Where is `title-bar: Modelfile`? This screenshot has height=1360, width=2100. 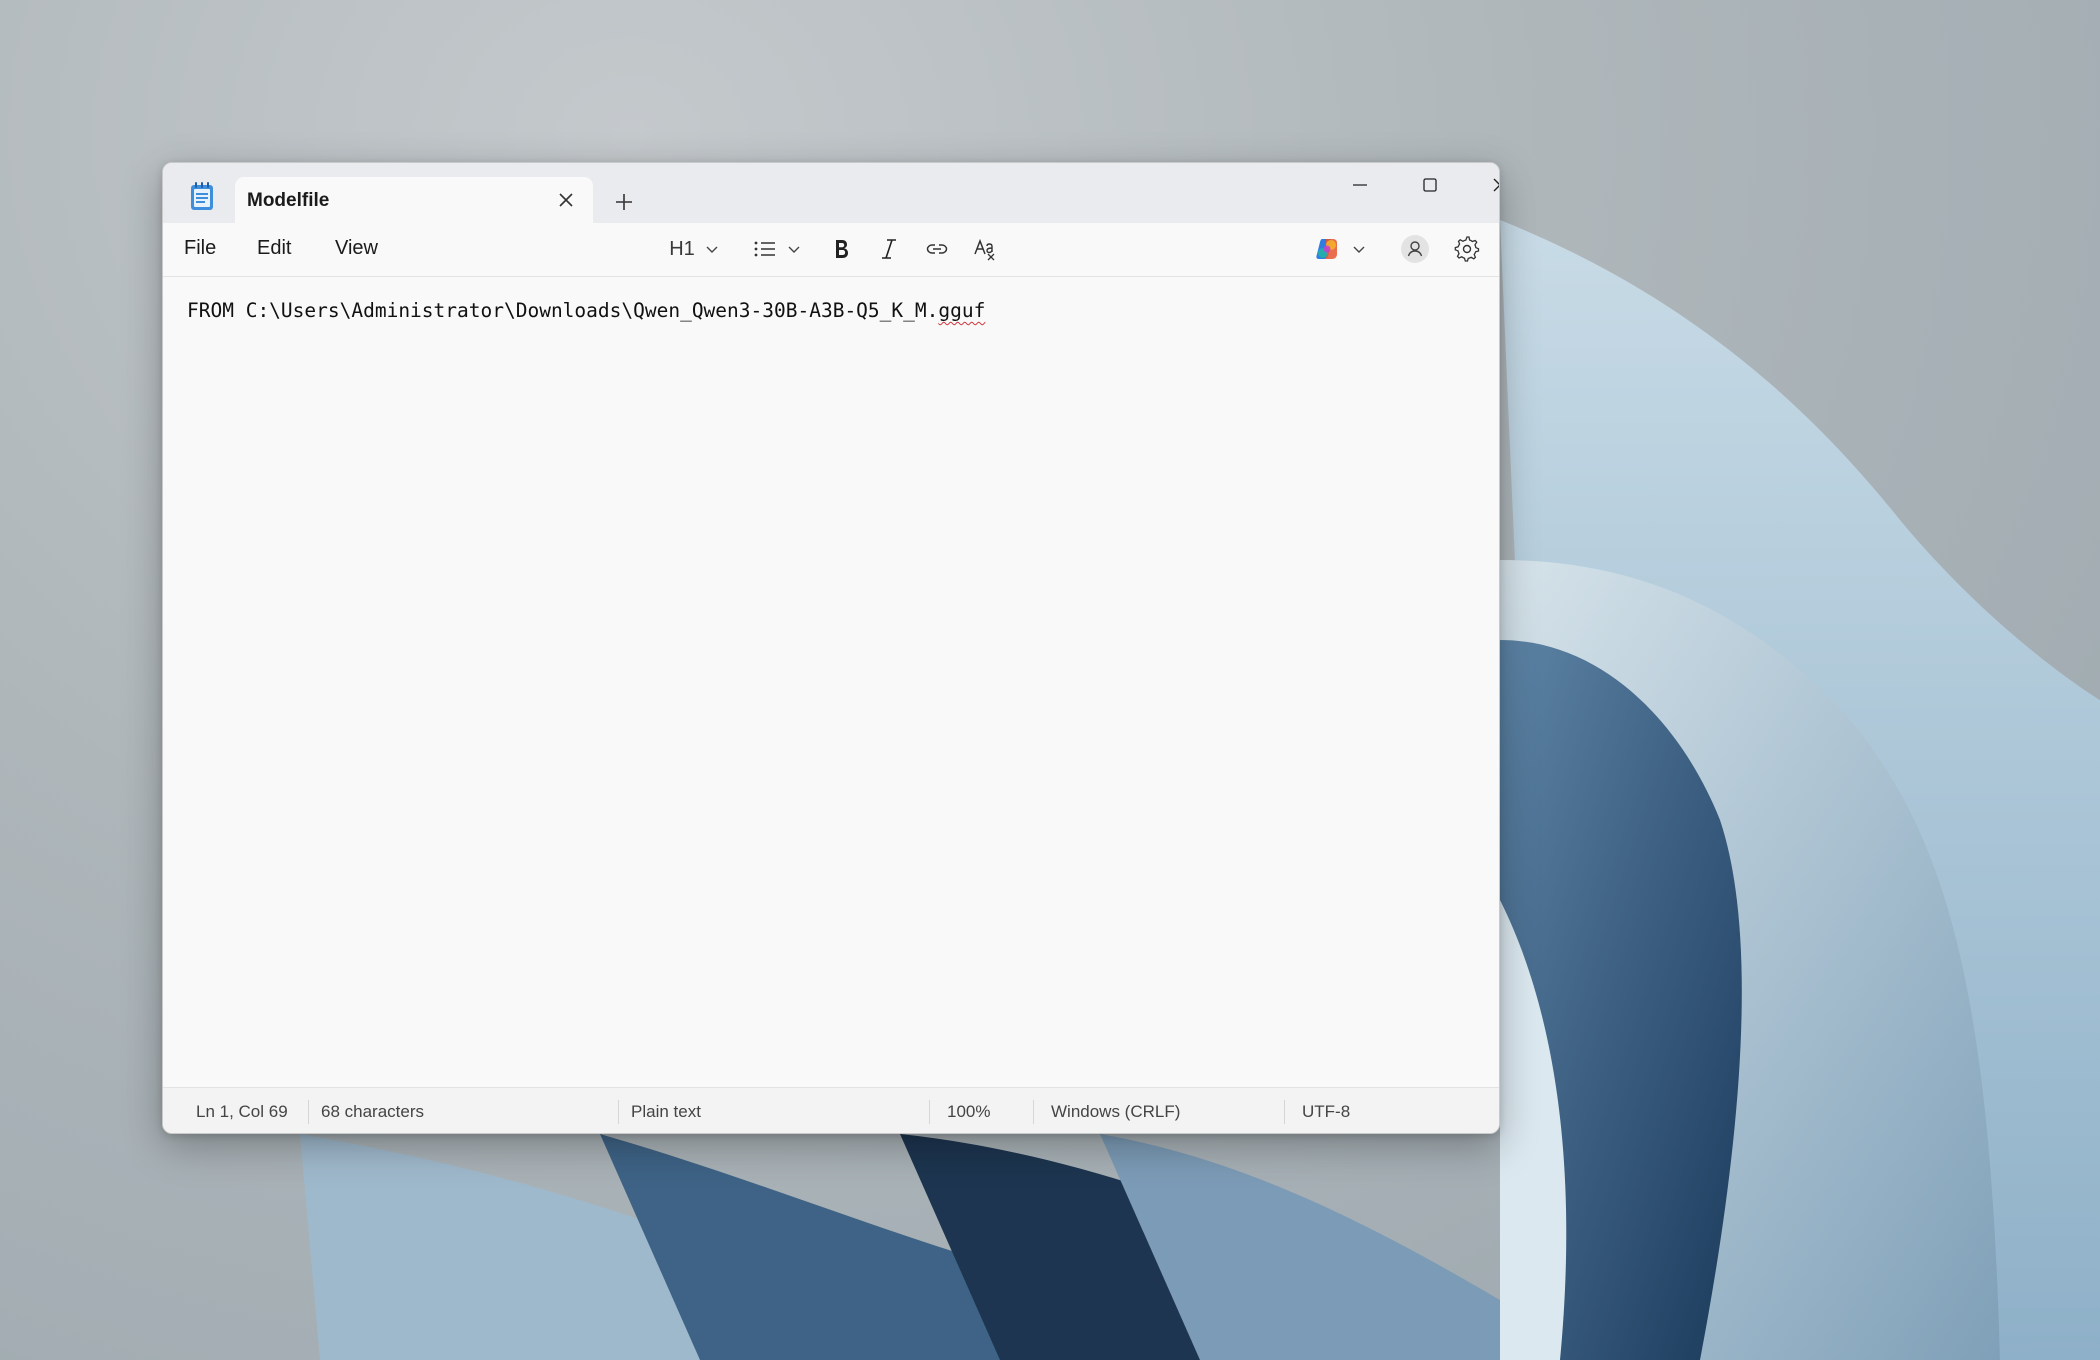 title-bar: Modelfile is located at coordinates (831, 193).